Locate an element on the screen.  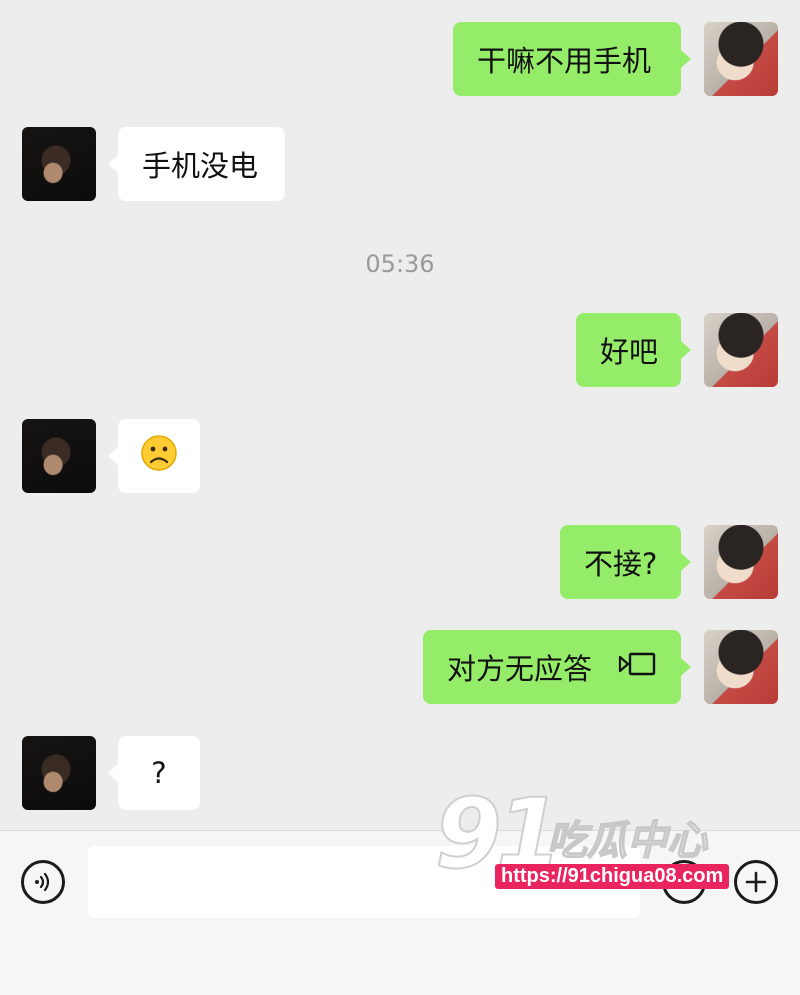
message-text: 对方无应答 is located at coordinates (520, 669).